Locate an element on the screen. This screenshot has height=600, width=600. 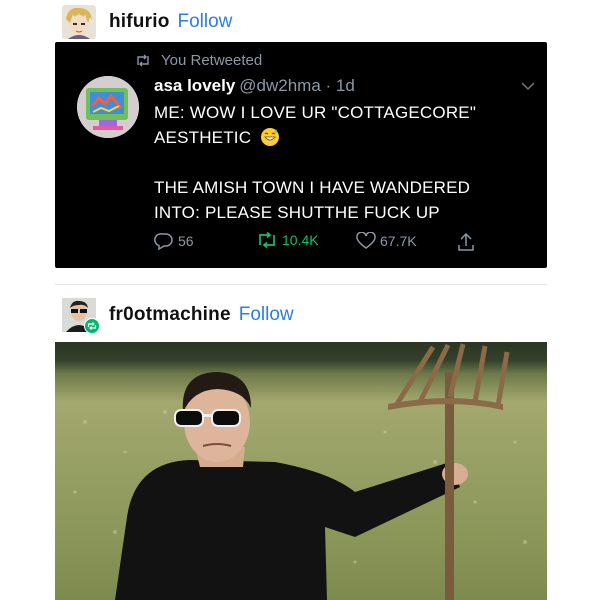
tweet-text-line: ME: WOW I LOVE UR "COTTAGECORE" is located at coordinates (315, 112).